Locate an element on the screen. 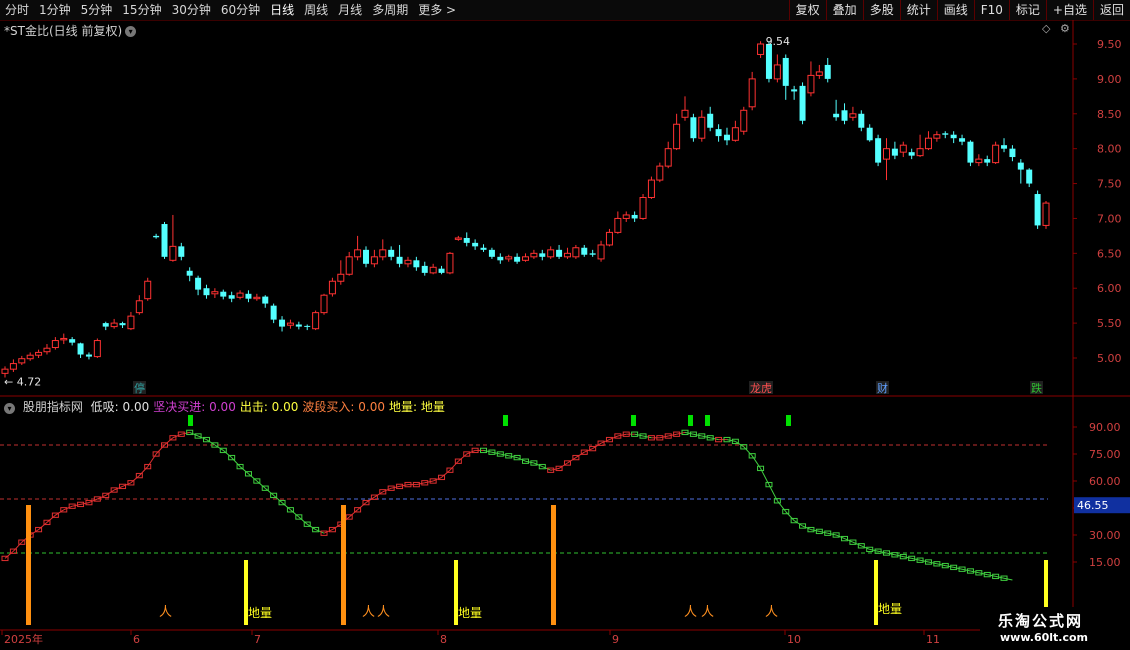  toolbar-button-3: 统计 is located at coordinates (918, 10).